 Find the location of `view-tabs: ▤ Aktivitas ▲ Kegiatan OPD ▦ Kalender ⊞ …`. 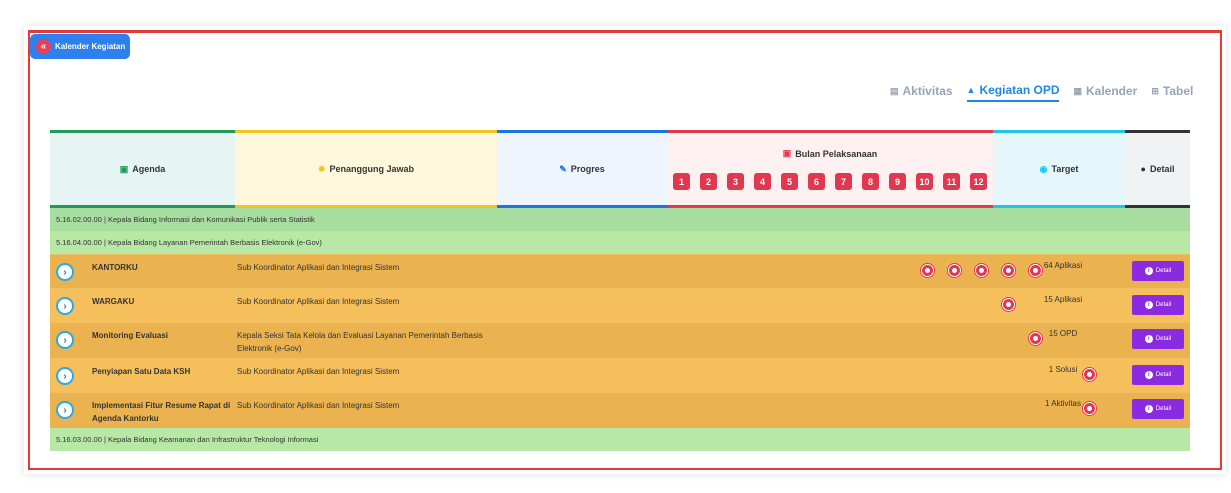

view-tabs: ▤ Aktivitas ▲ Kegiatan OPD ▦ Kalender ⊞ … is located at coordinates (1041, 92).